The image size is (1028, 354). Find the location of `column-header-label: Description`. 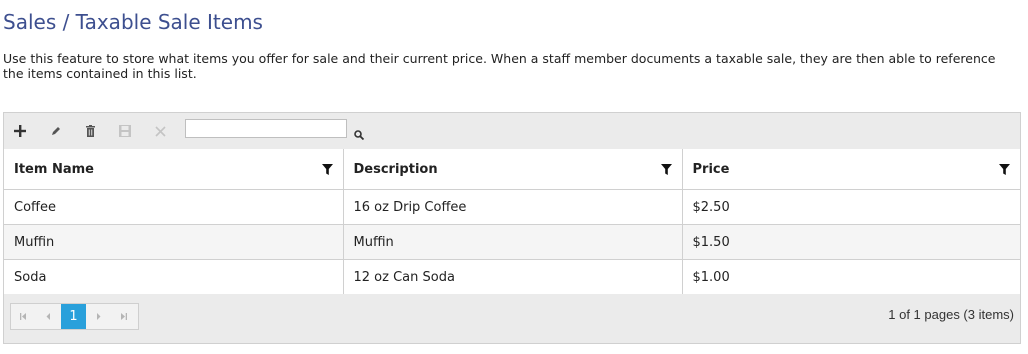

column-header-label: Description is located at coordinates (395, 169).